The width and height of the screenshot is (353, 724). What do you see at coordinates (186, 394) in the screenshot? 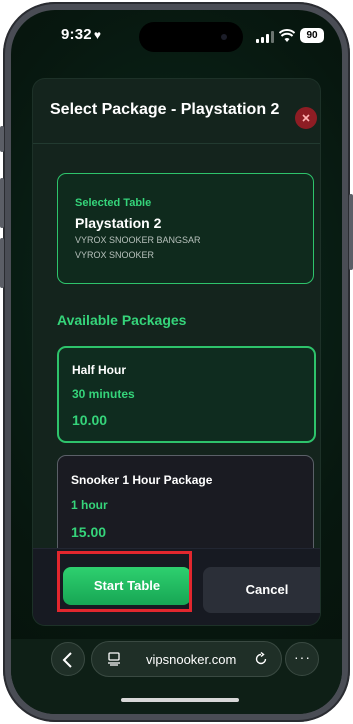
I see `package-card-half-hour: Half Hour 30 minutes 10.00` at bounding box center [186, 394].